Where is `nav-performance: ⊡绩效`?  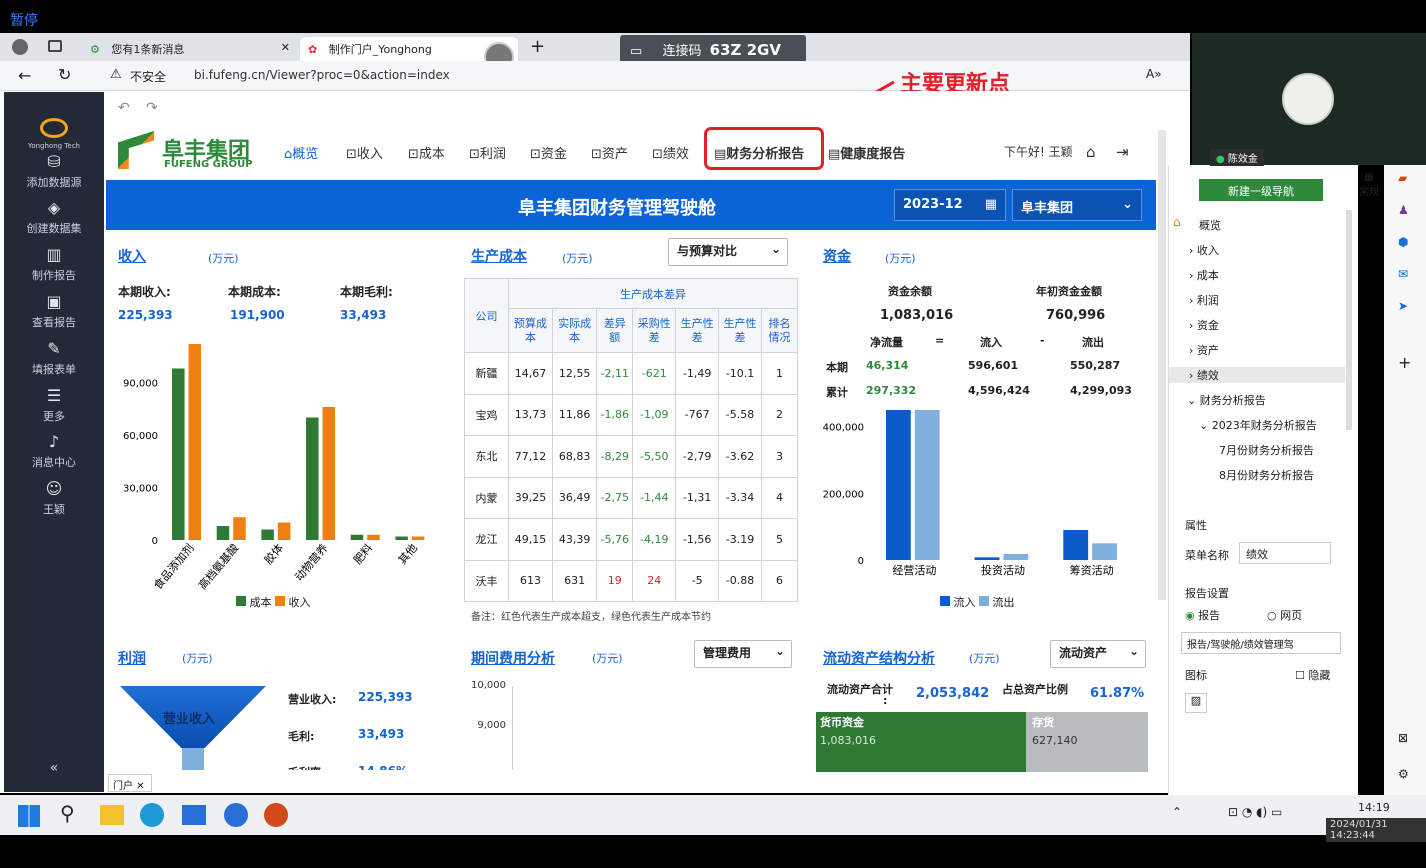 nav-performance: ⊡绩效 is located at coordinates (670, 152).